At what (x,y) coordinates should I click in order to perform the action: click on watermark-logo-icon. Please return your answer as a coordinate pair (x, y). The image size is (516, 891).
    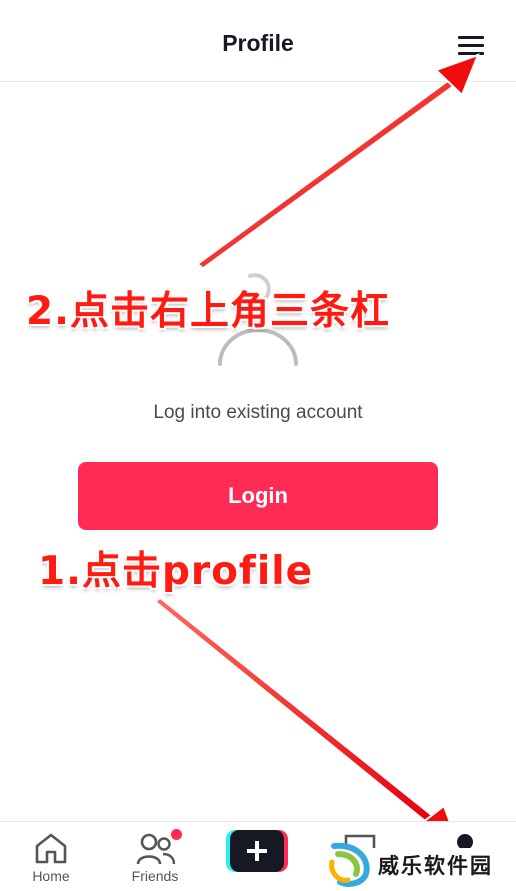
    Looking at the image, I should click on (349, 864).